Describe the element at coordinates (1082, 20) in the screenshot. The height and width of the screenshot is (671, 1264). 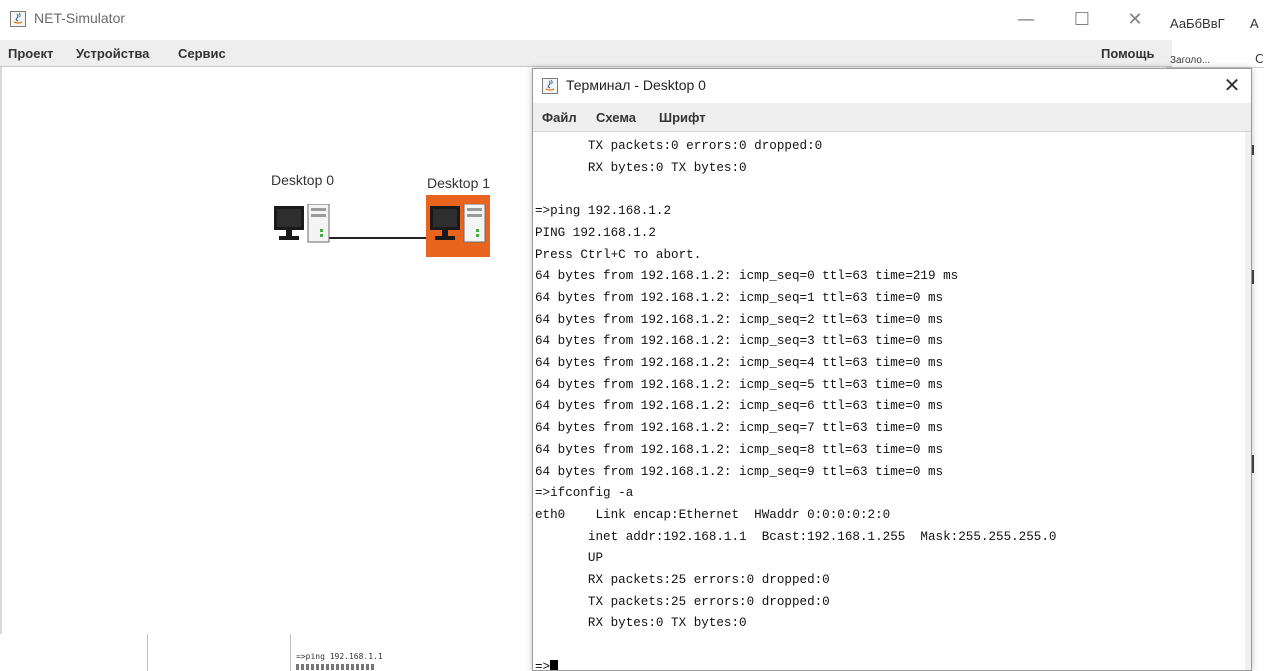
I see `maximize-button: ☐` at that location.